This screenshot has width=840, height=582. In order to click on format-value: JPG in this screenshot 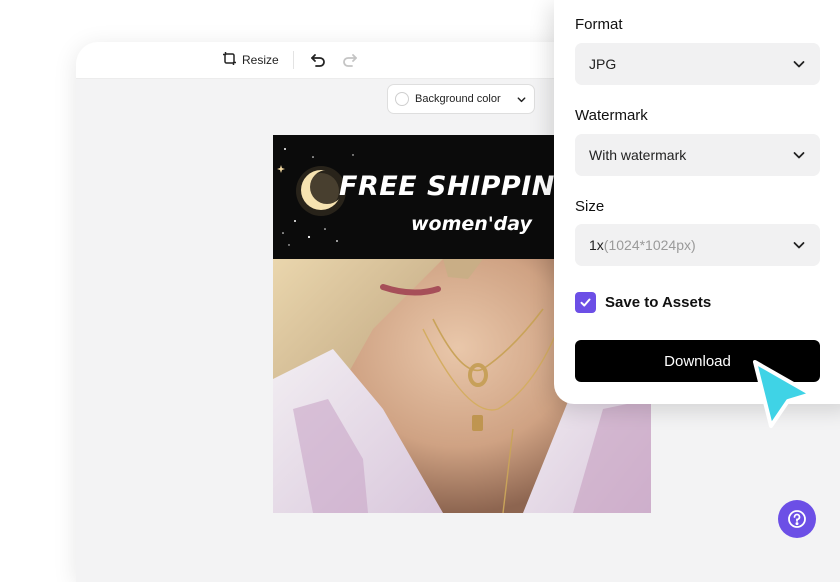, I will do `click(603, 64)`.